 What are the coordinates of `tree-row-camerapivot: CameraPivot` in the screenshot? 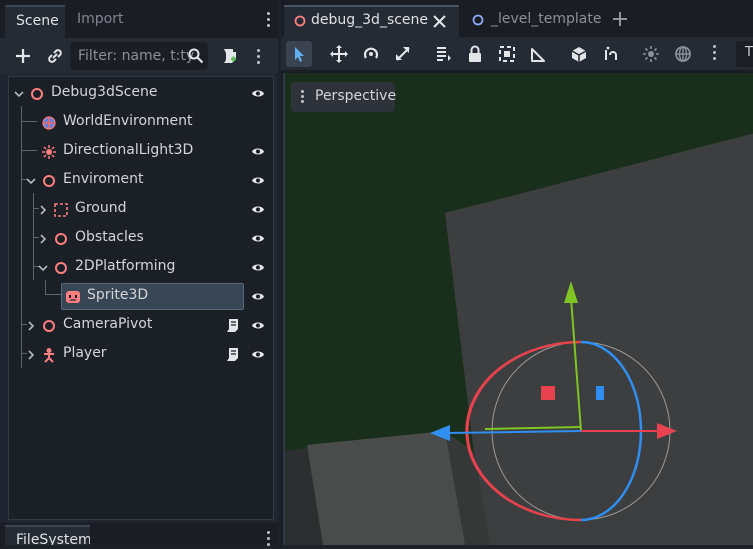 It's located at (141, 325).